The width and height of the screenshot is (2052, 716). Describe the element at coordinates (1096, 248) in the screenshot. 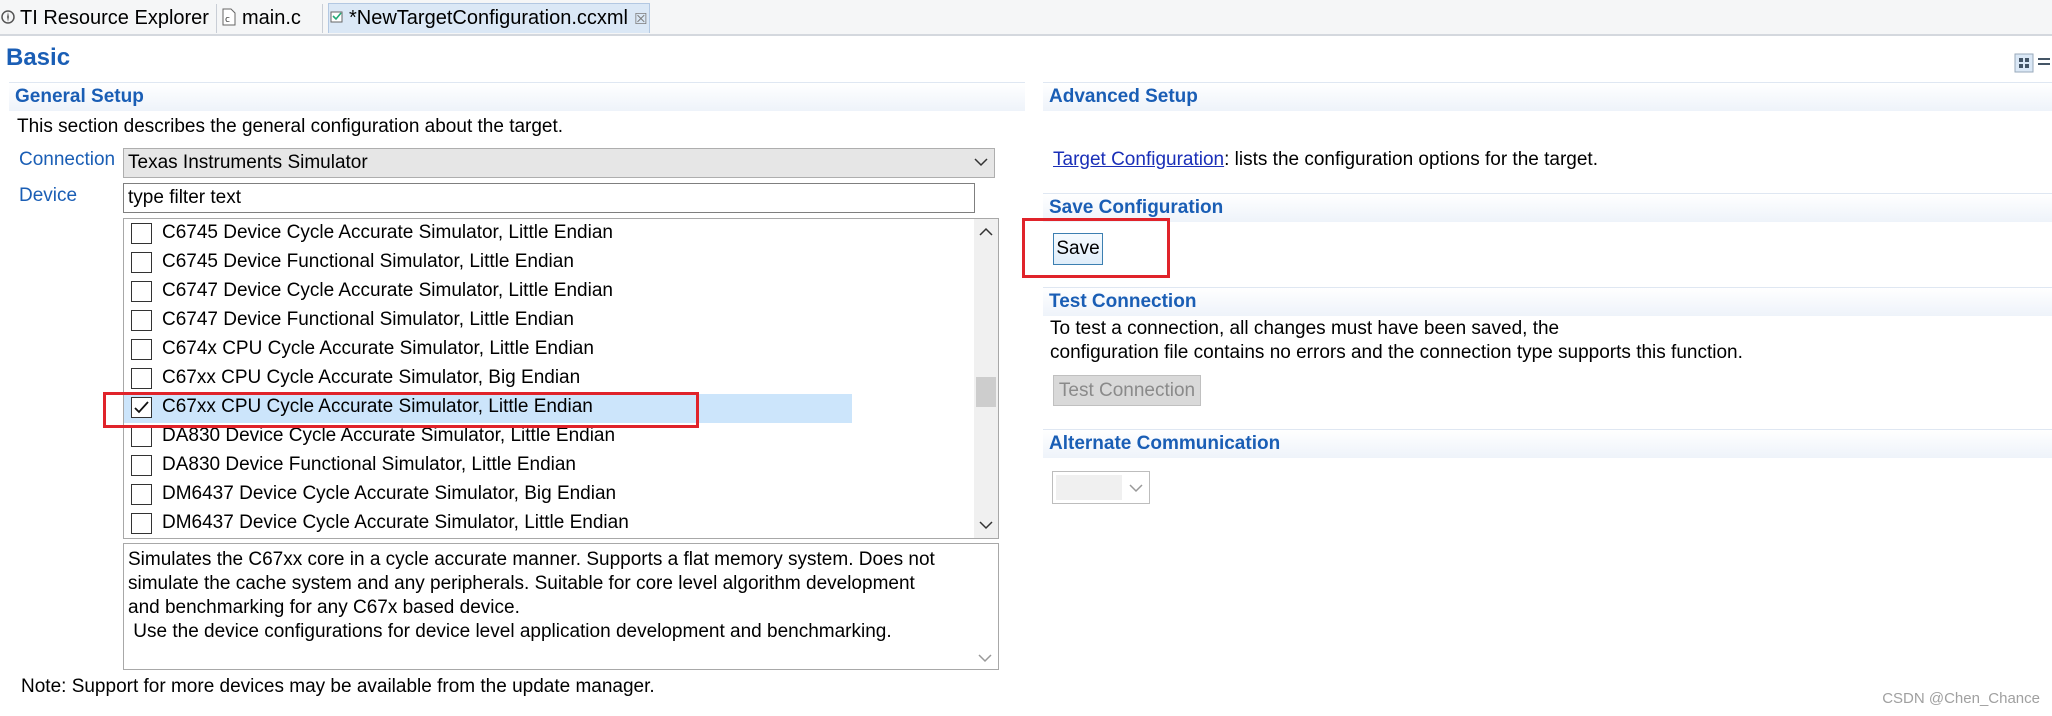

I see `annotation-box-save` at that location.